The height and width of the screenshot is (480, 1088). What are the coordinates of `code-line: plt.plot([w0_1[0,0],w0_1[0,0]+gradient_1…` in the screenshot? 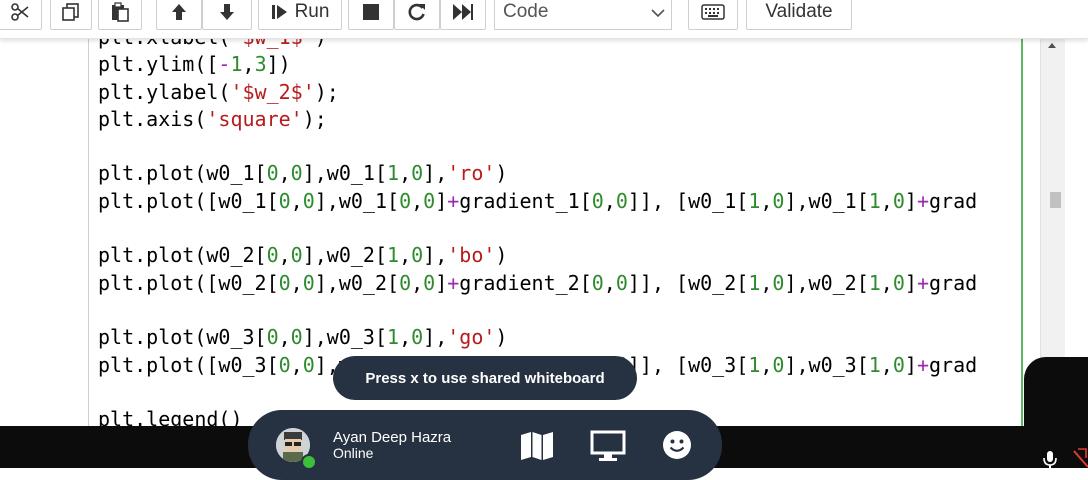 It's located at (538, 200).